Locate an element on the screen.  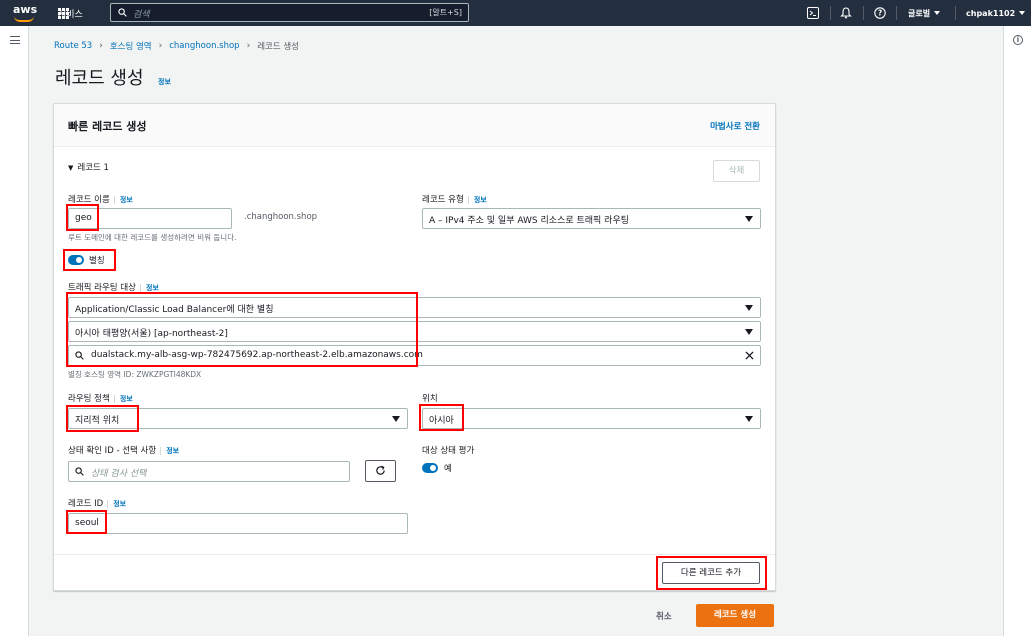
record-section-toggle: ▼ 레코드 1 is located at coordinates (88, 167).